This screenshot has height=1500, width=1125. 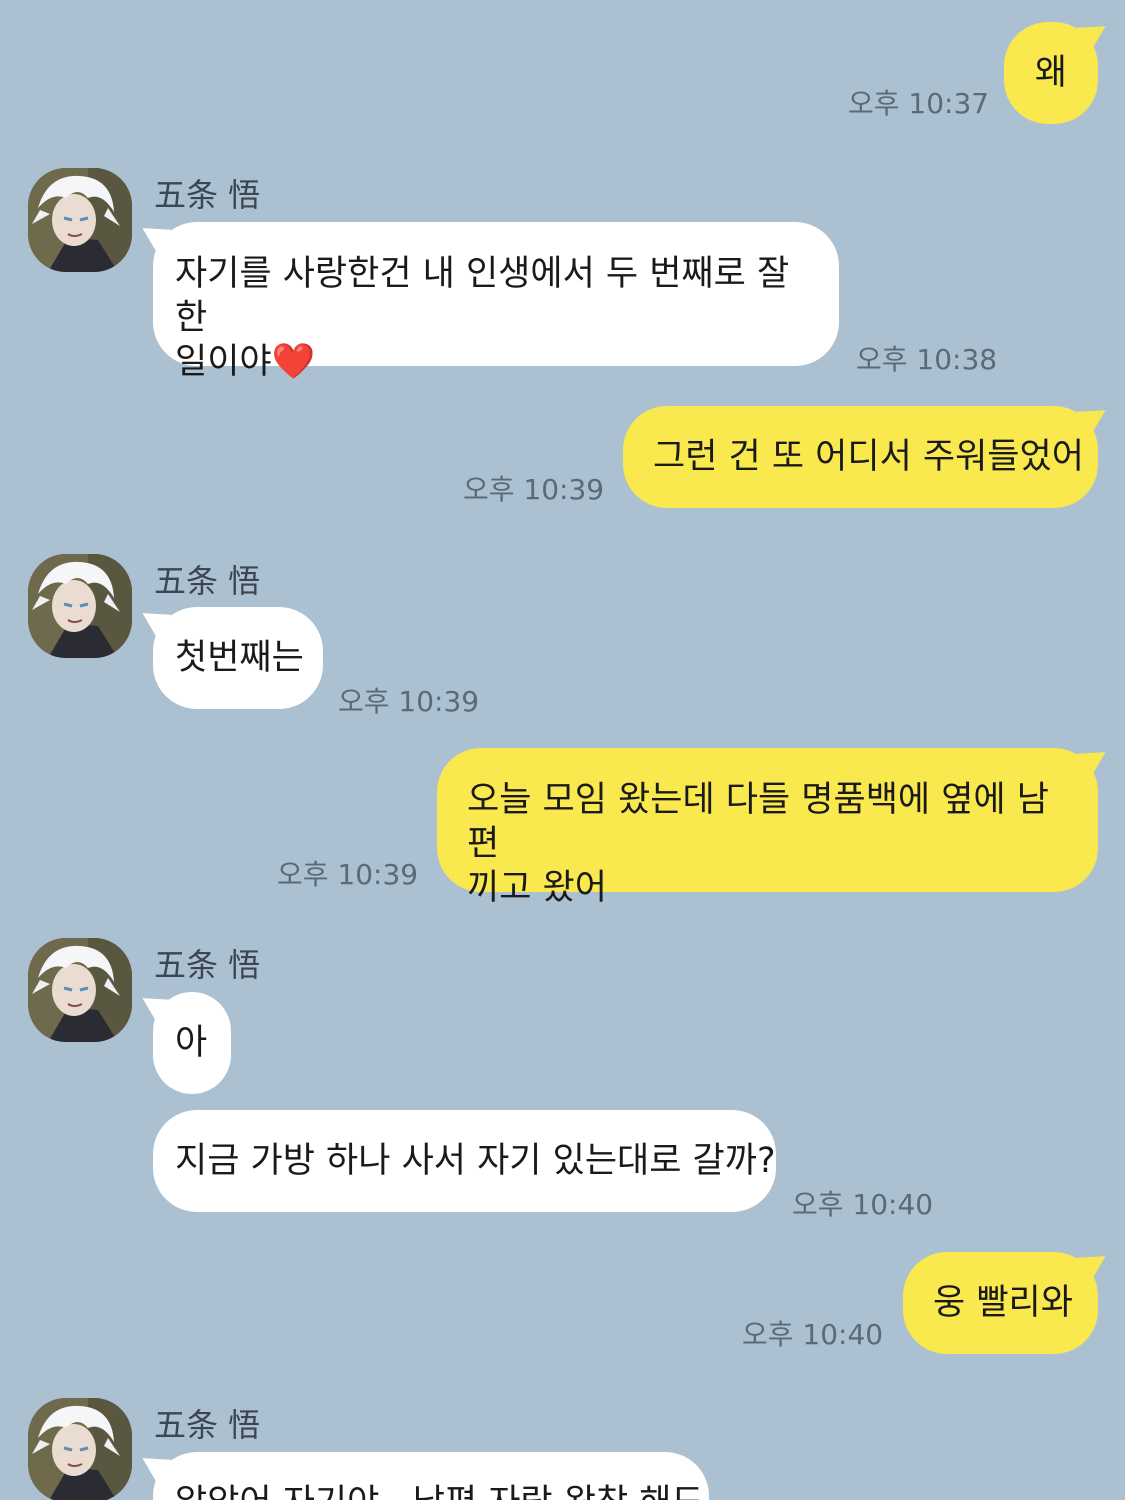 What do you see at coordinates (496, 302) in the screenshot?
I see `their-message-bubble: 자기를 사랑한건 내 인생에서 두 번째로 잘 한 일이야❤️` at bounding box center [496, 302].